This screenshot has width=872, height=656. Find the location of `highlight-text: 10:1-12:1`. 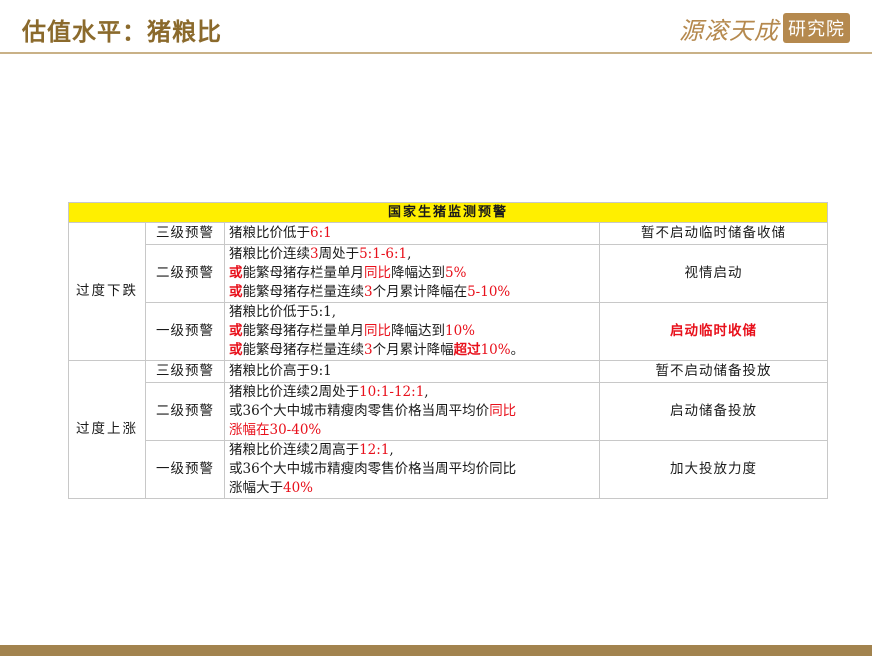

highlight-text: 10:1-12:1 is located at coordinates (392, 392).